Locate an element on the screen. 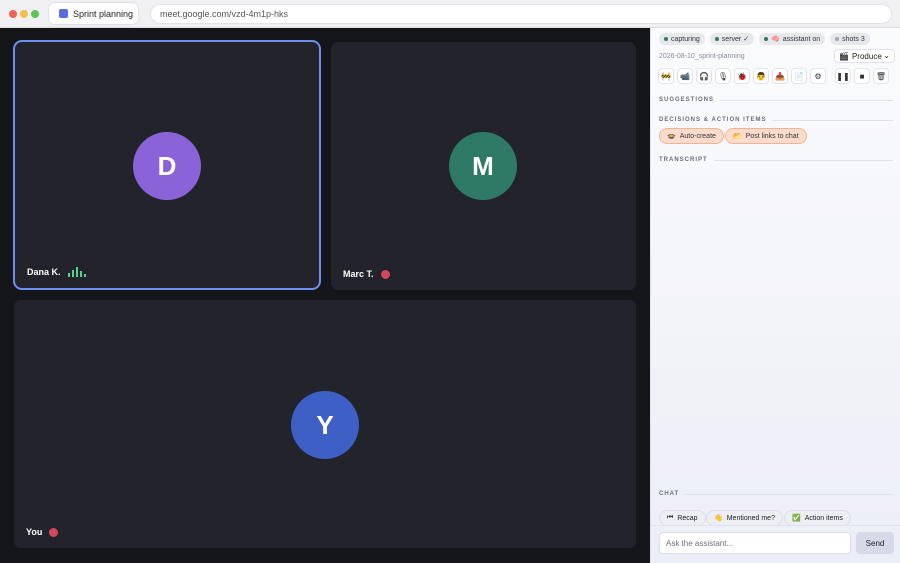  chip-label: Recap is located at coordinates (687, 518).